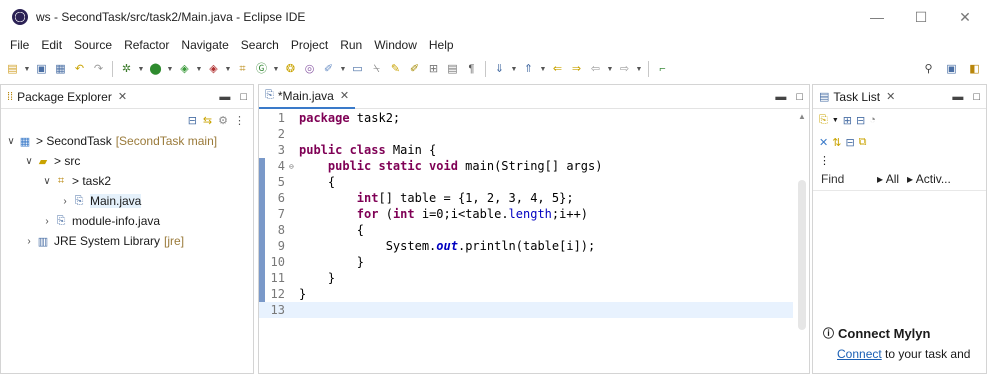 Image resolution: width=987 pixels, height=374 pixels. Describe the element at coordinates (965, 17) in the screenshot. I see `close-button: ✕` at that location.